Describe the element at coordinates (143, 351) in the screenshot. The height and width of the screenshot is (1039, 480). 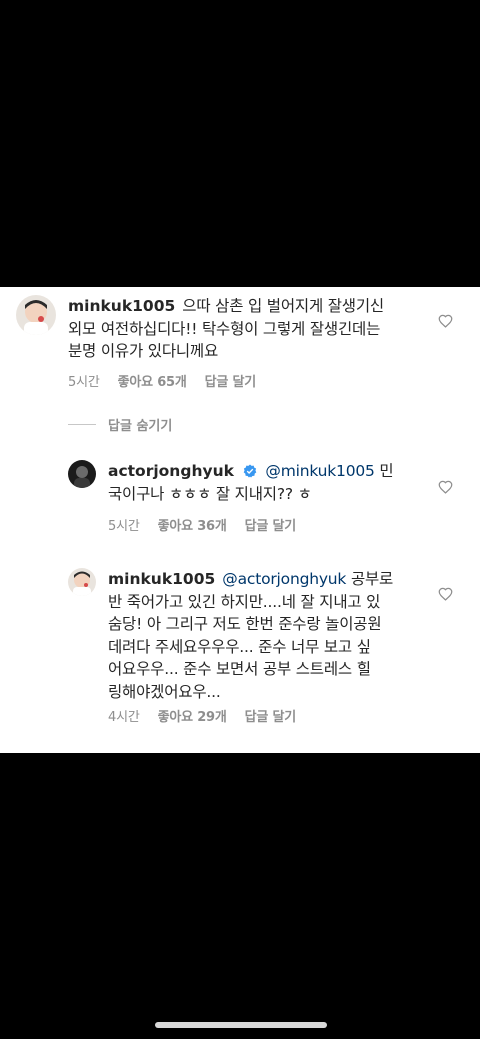
I see `comment-line: 분명 이유가 있다니께요` at that location.